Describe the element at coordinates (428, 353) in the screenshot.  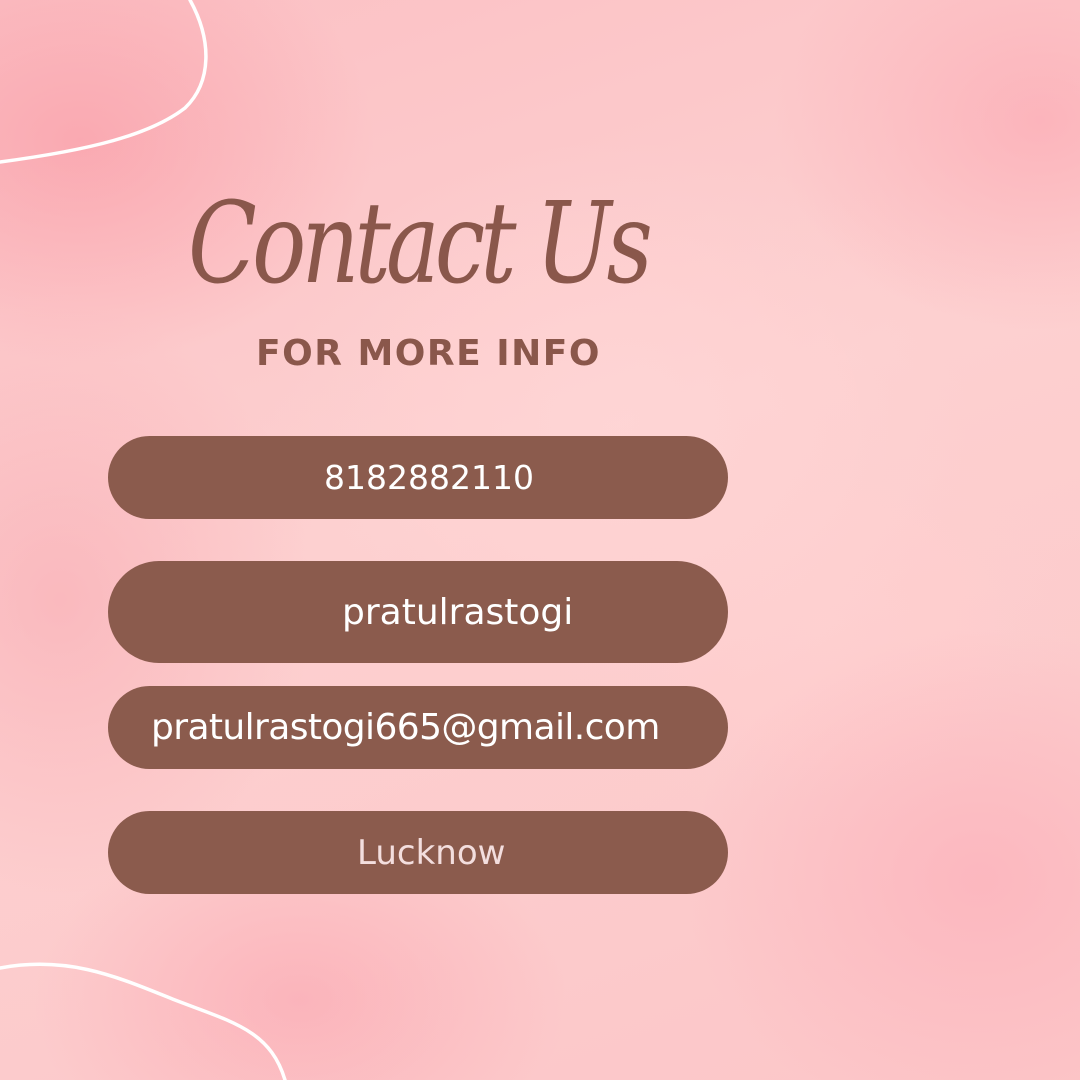
I see `subtitle: FOR MORE INFO` at that location.